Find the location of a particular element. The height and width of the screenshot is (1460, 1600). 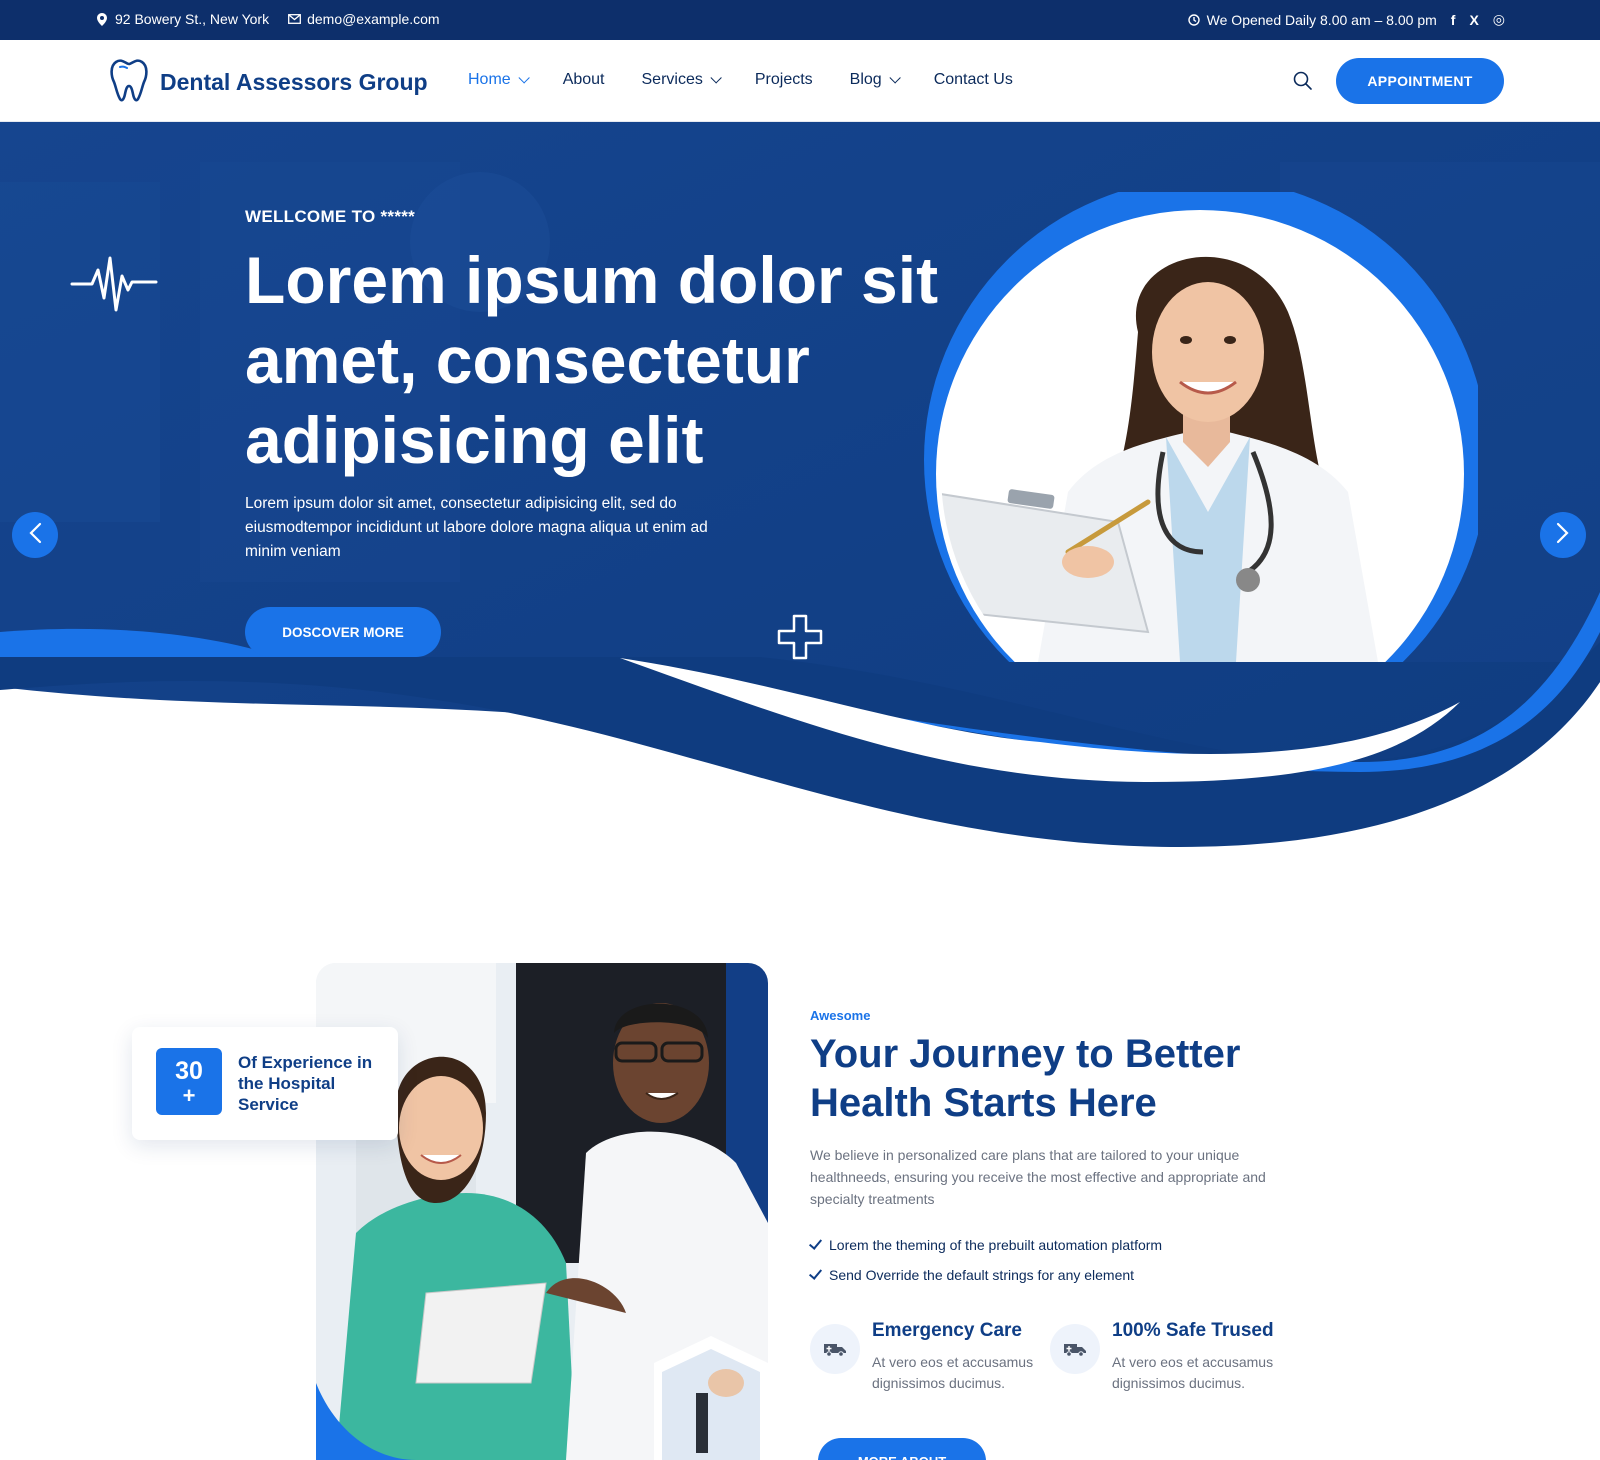

nav-projects: Projects is located at coordinates (784, 80).